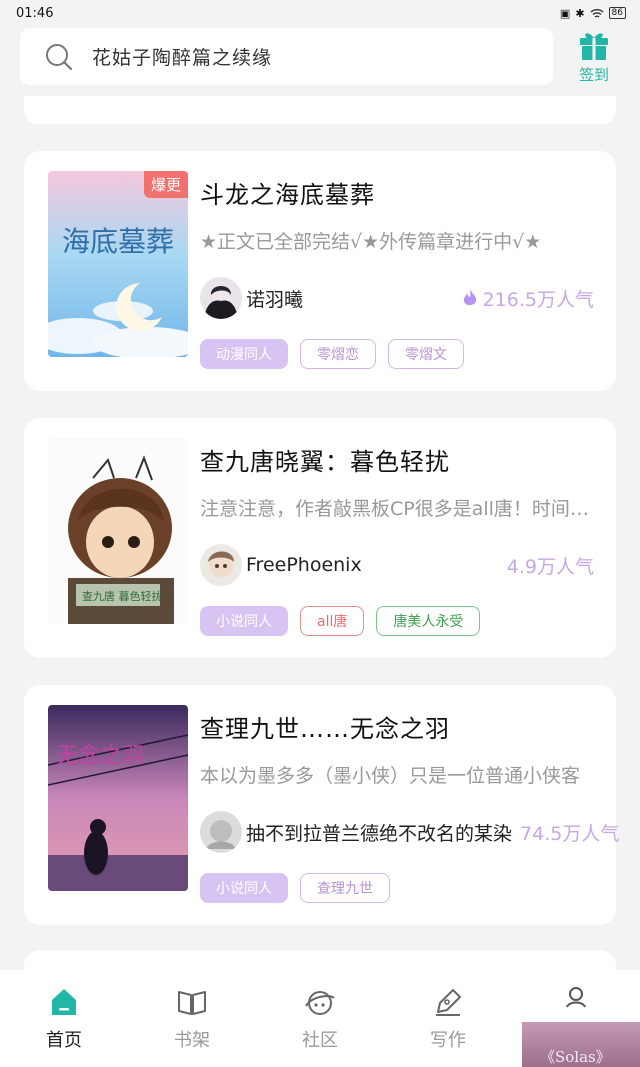 The height and width of the screenshot is (1067, 640). What do you see at coordinates (345, 888) in the screenshot?
I see `tag: 查理九世` at bounding box center [345, 888].